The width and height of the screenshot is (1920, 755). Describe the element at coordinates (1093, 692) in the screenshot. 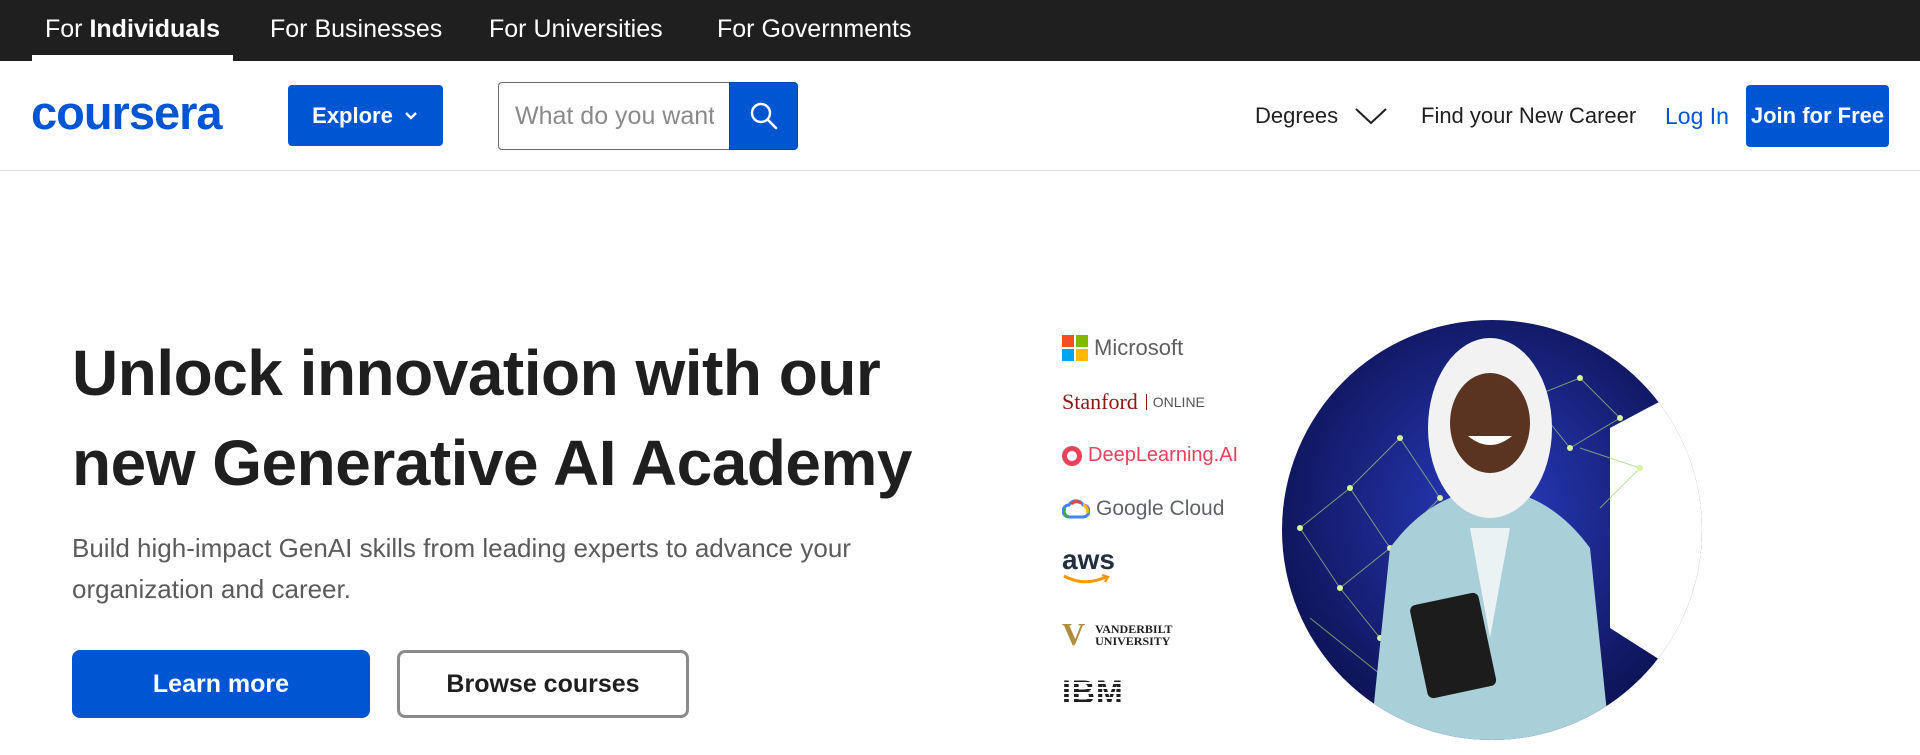

I see `ibm-logo: IBM` at that location.